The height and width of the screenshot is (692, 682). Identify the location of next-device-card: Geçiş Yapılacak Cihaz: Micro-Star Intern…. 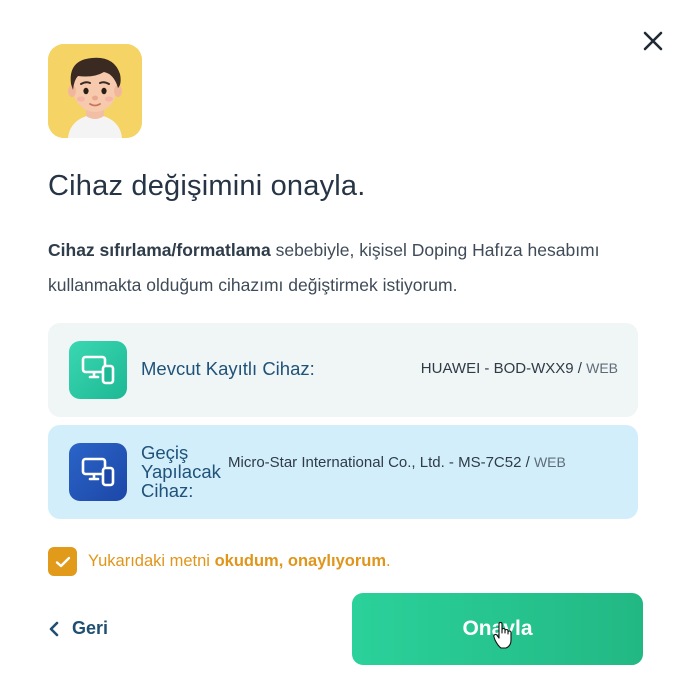
(343, 472).